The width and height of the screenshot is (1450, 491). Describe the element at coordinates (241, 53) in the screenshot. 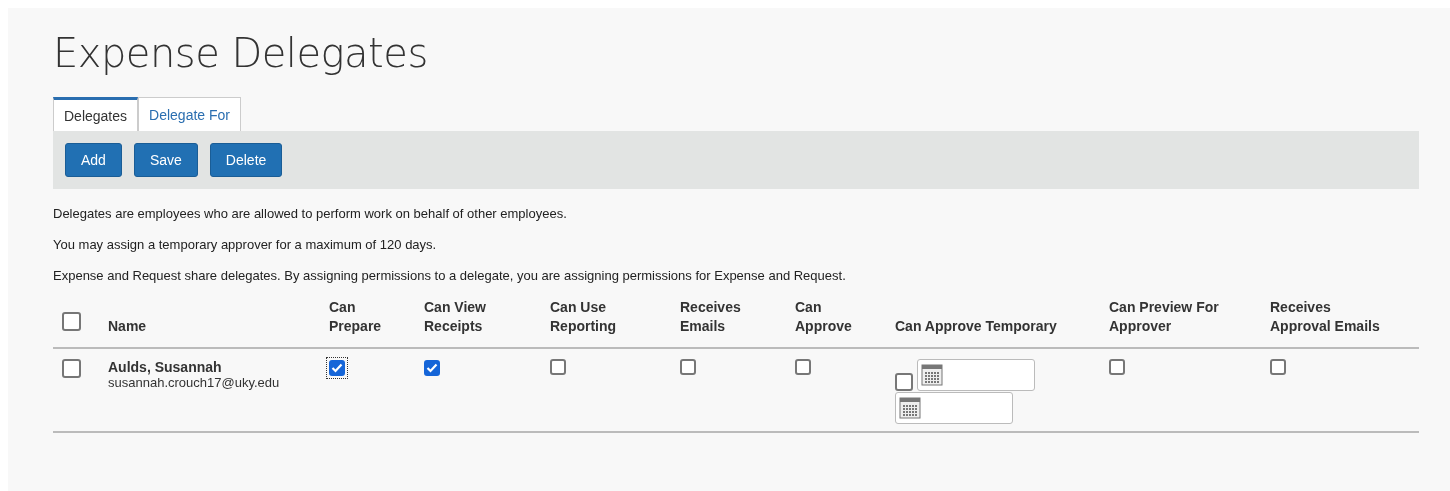

I see `page-title: Expense Delegates` at that location.